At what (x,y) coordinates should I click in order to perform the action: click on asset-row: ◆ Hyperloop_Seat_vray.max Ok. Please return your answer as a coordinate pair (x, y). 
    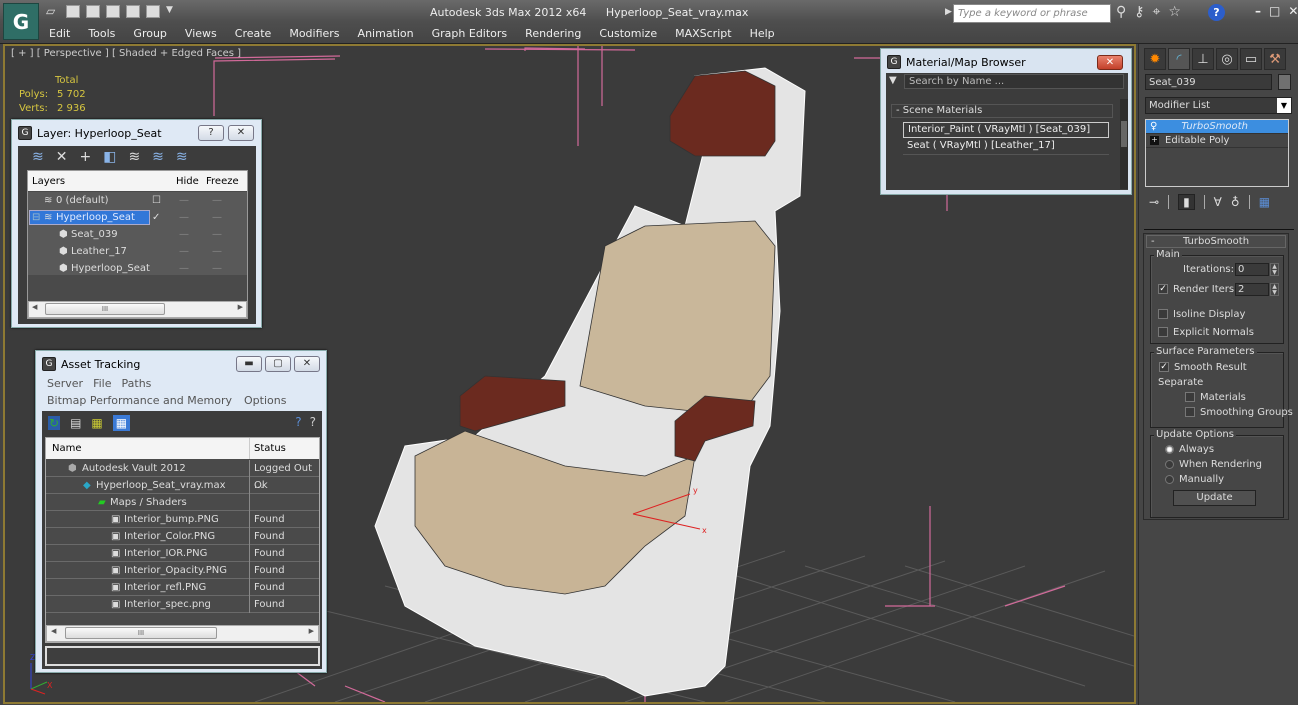
    Looking at the image, I should click on (182, 485).